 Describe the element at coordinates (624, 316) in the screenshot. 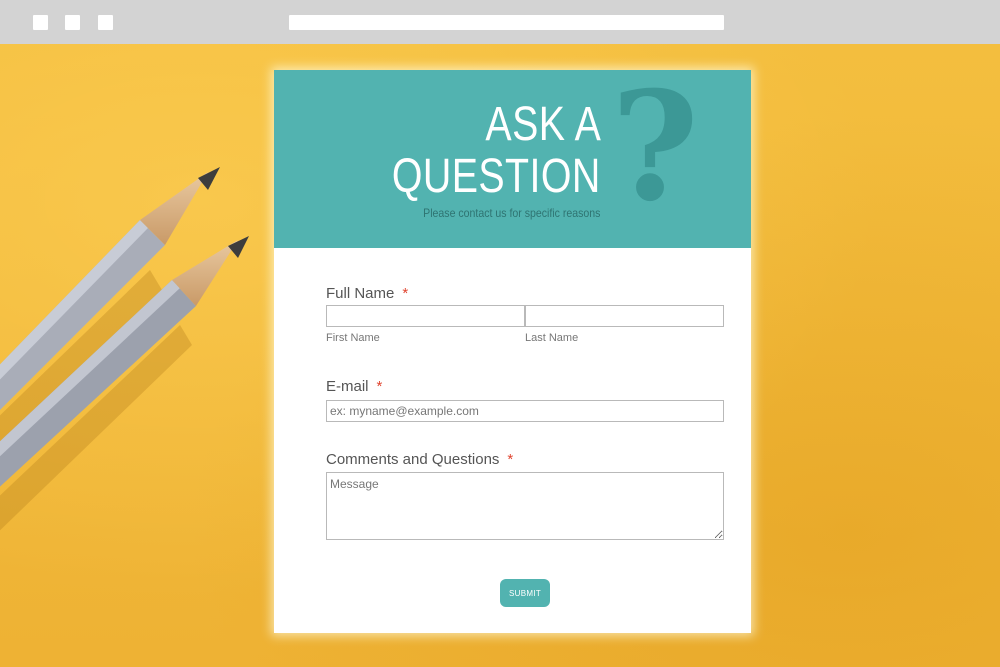

I see `last-name-input` at that location.